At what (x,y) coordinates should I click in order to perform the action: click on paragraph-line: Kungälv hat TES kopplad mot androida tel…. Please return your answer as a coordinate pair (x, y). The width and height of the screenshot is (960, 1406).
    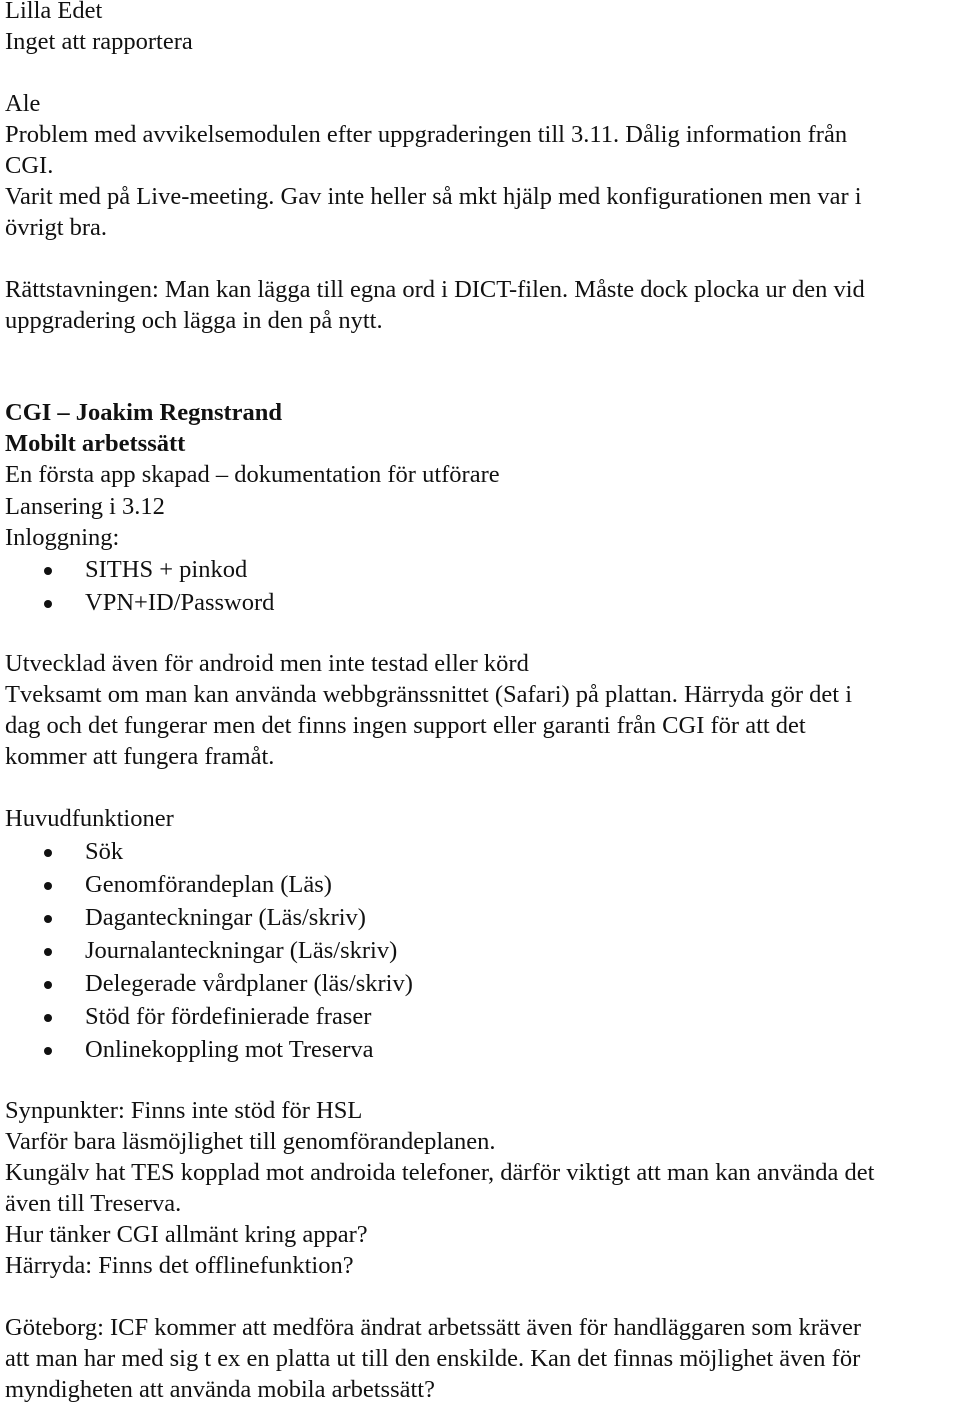
    Looking at the image, I should click on (440, 1172).